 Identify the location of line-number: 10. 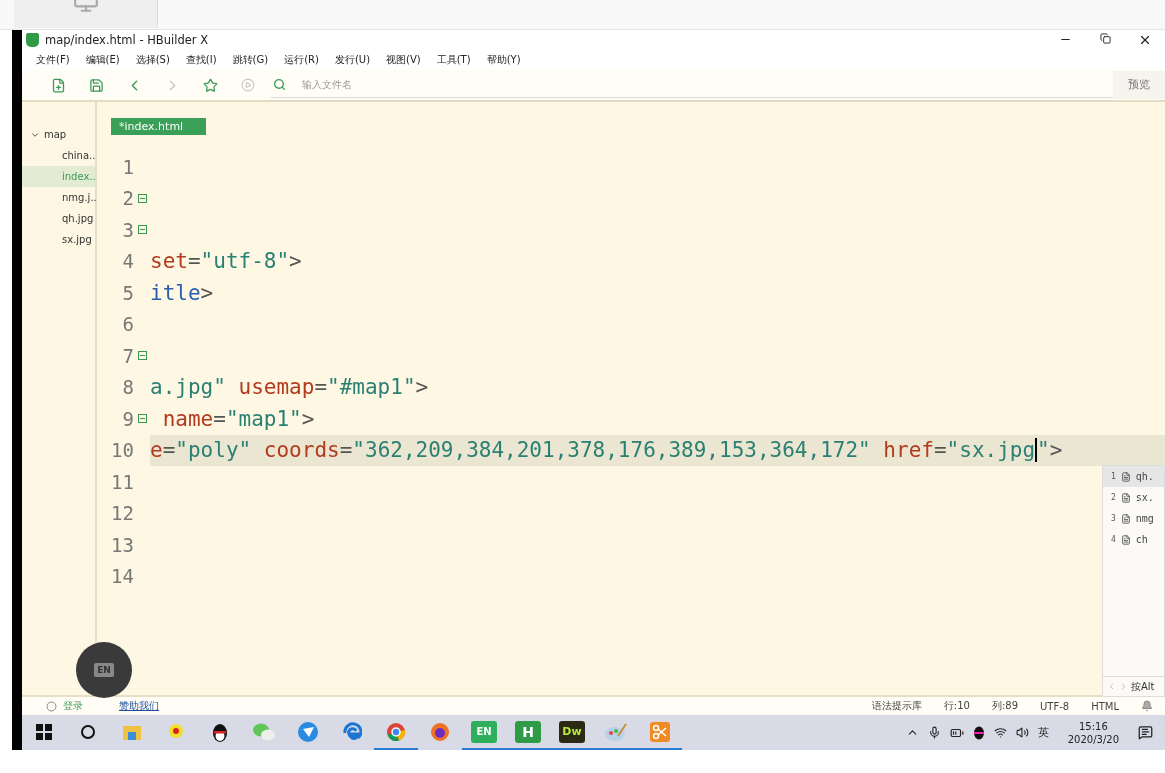
(122, 450).